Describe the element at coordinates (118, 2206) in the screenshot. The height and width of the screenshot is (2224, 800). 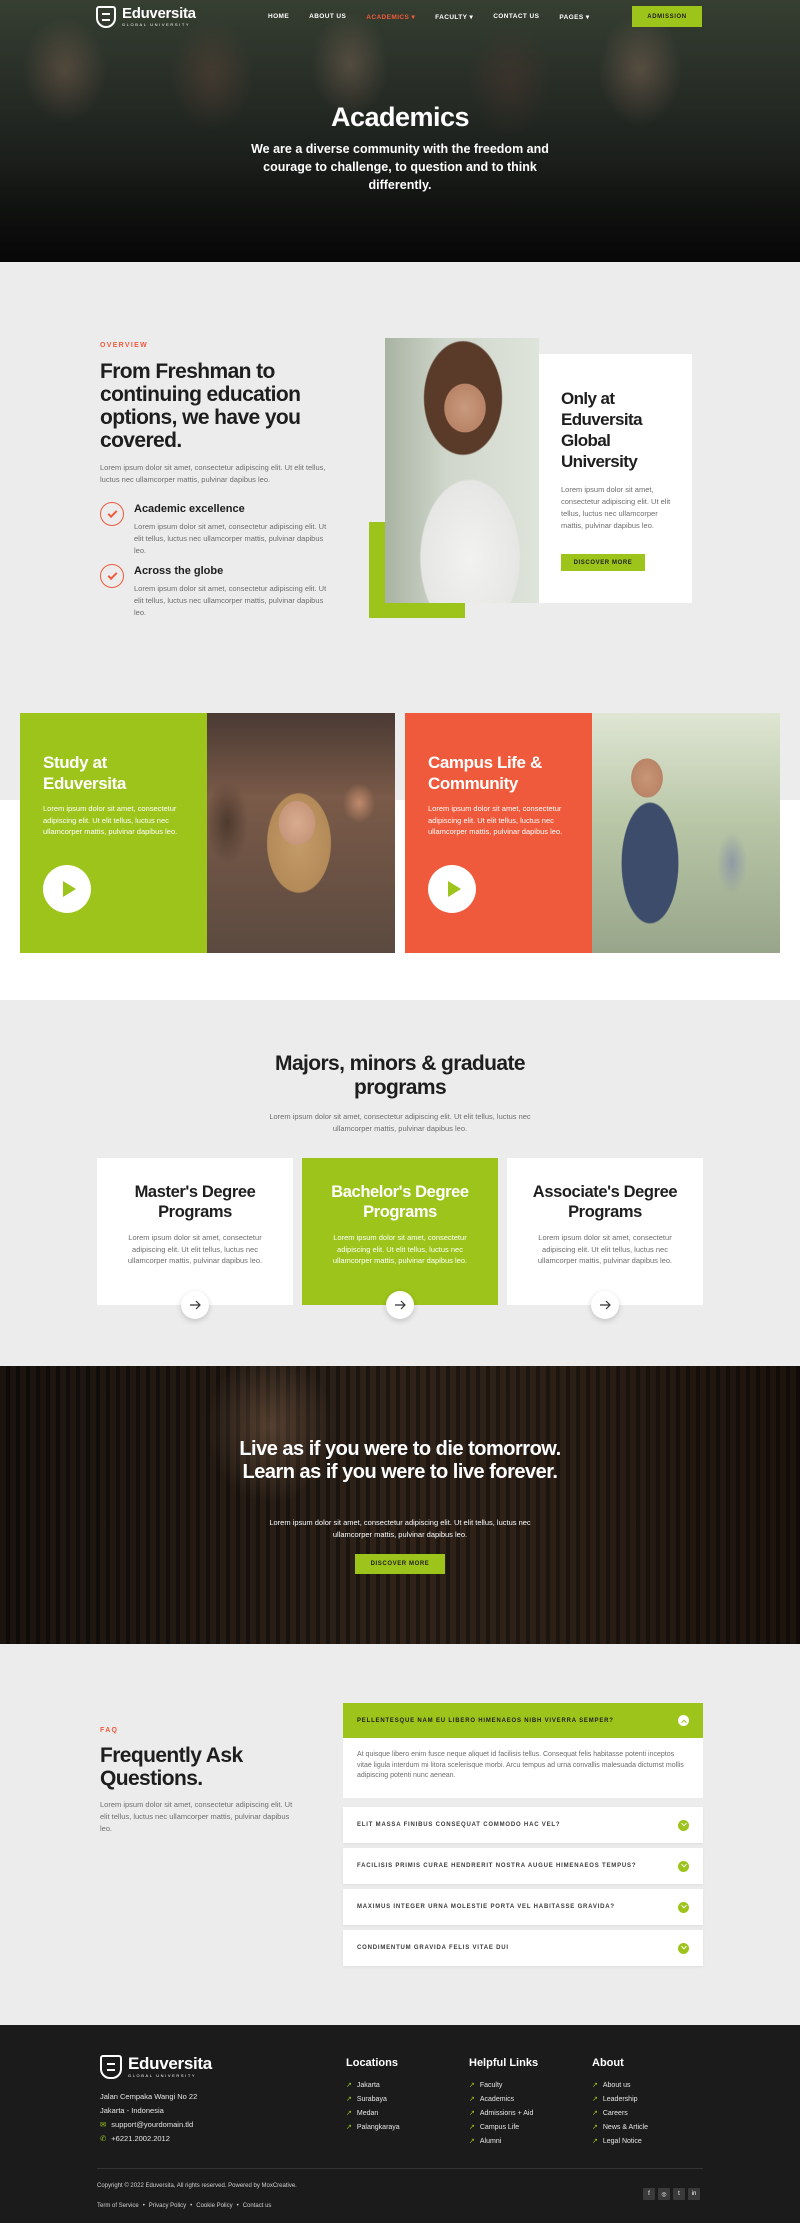
I see `legal-link: Term of Service` at that location.